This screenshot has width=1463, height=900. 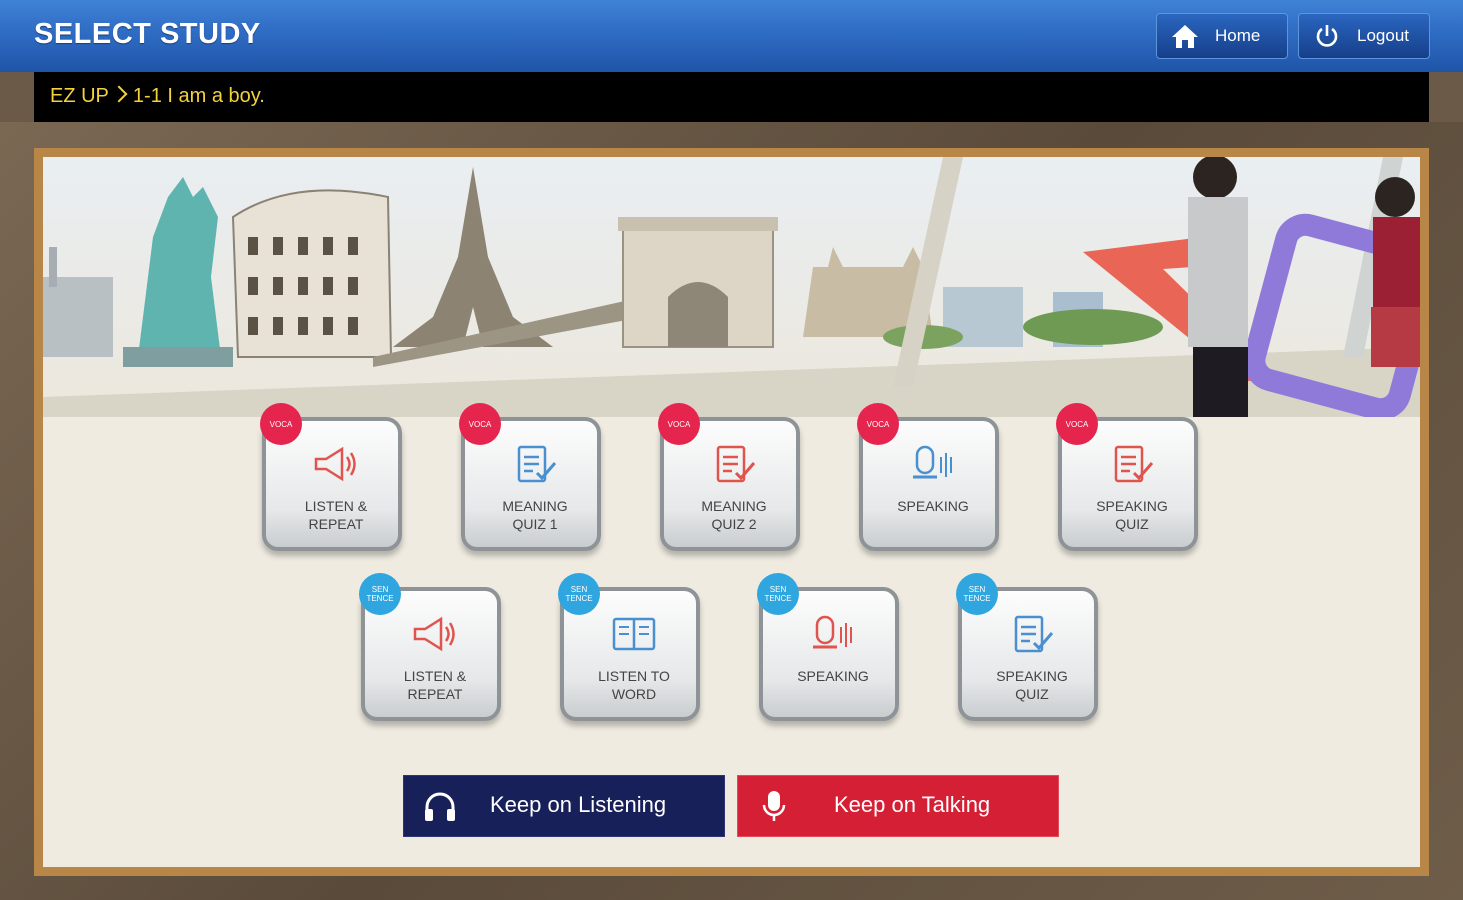 What do you see at coordinates (731, 97) in the screenshot?
I see `breadcrumb: EZ UP 1-1 I am a boy.` at bounding box center [731, 97].